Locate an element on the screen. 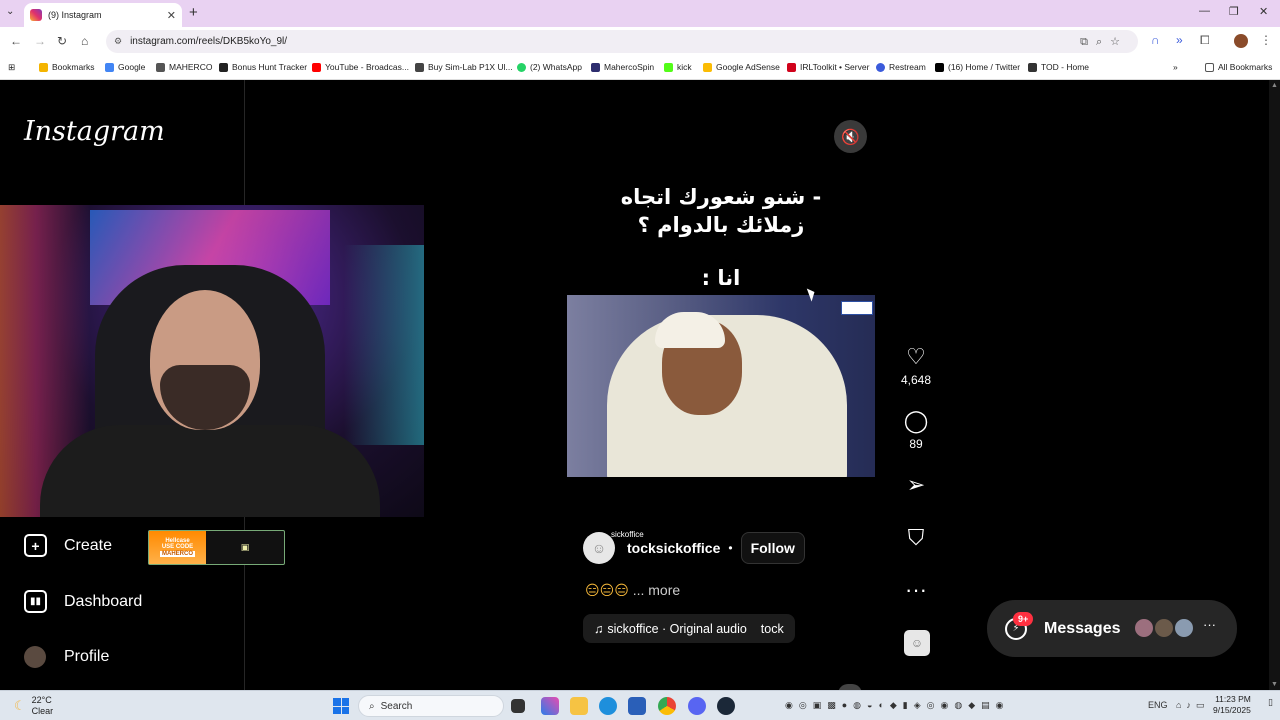 This screenshot has width=1280, height=720. share-button: ➢ is located at coordinates (916, 485).